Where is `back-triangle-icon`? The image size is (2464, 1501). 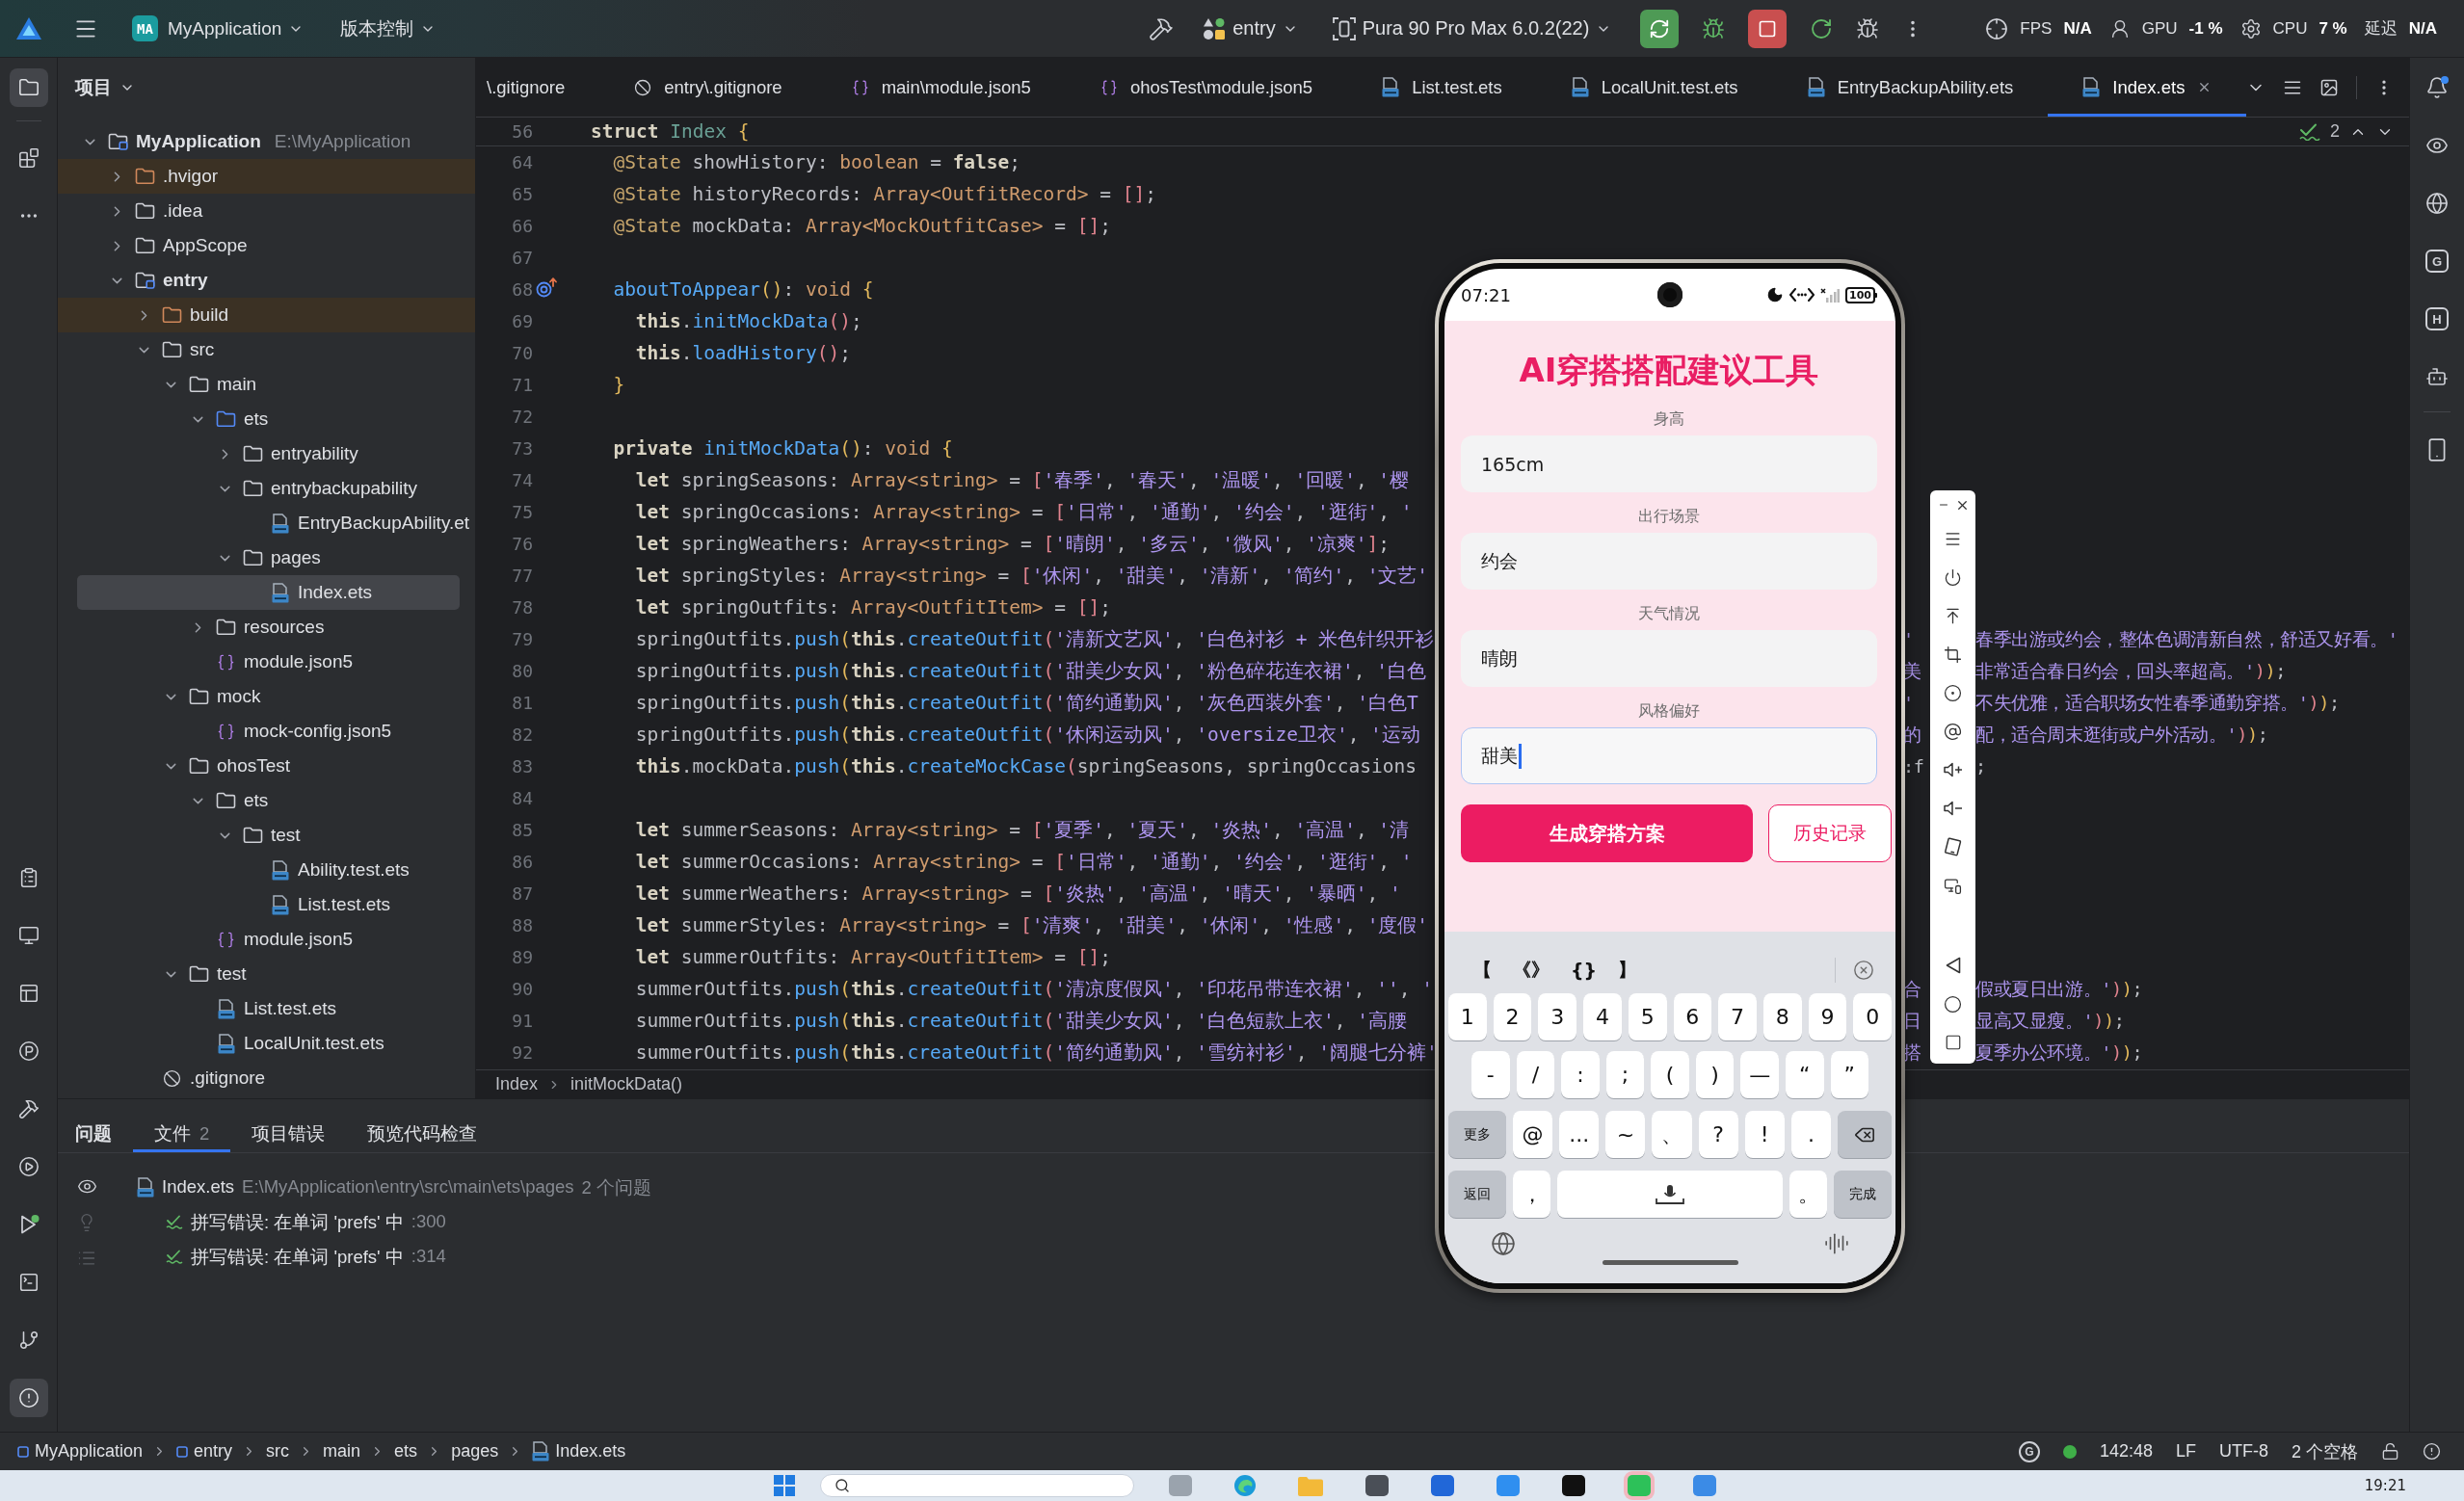
back-triangle-icon is located at coordinates (1953, 965).